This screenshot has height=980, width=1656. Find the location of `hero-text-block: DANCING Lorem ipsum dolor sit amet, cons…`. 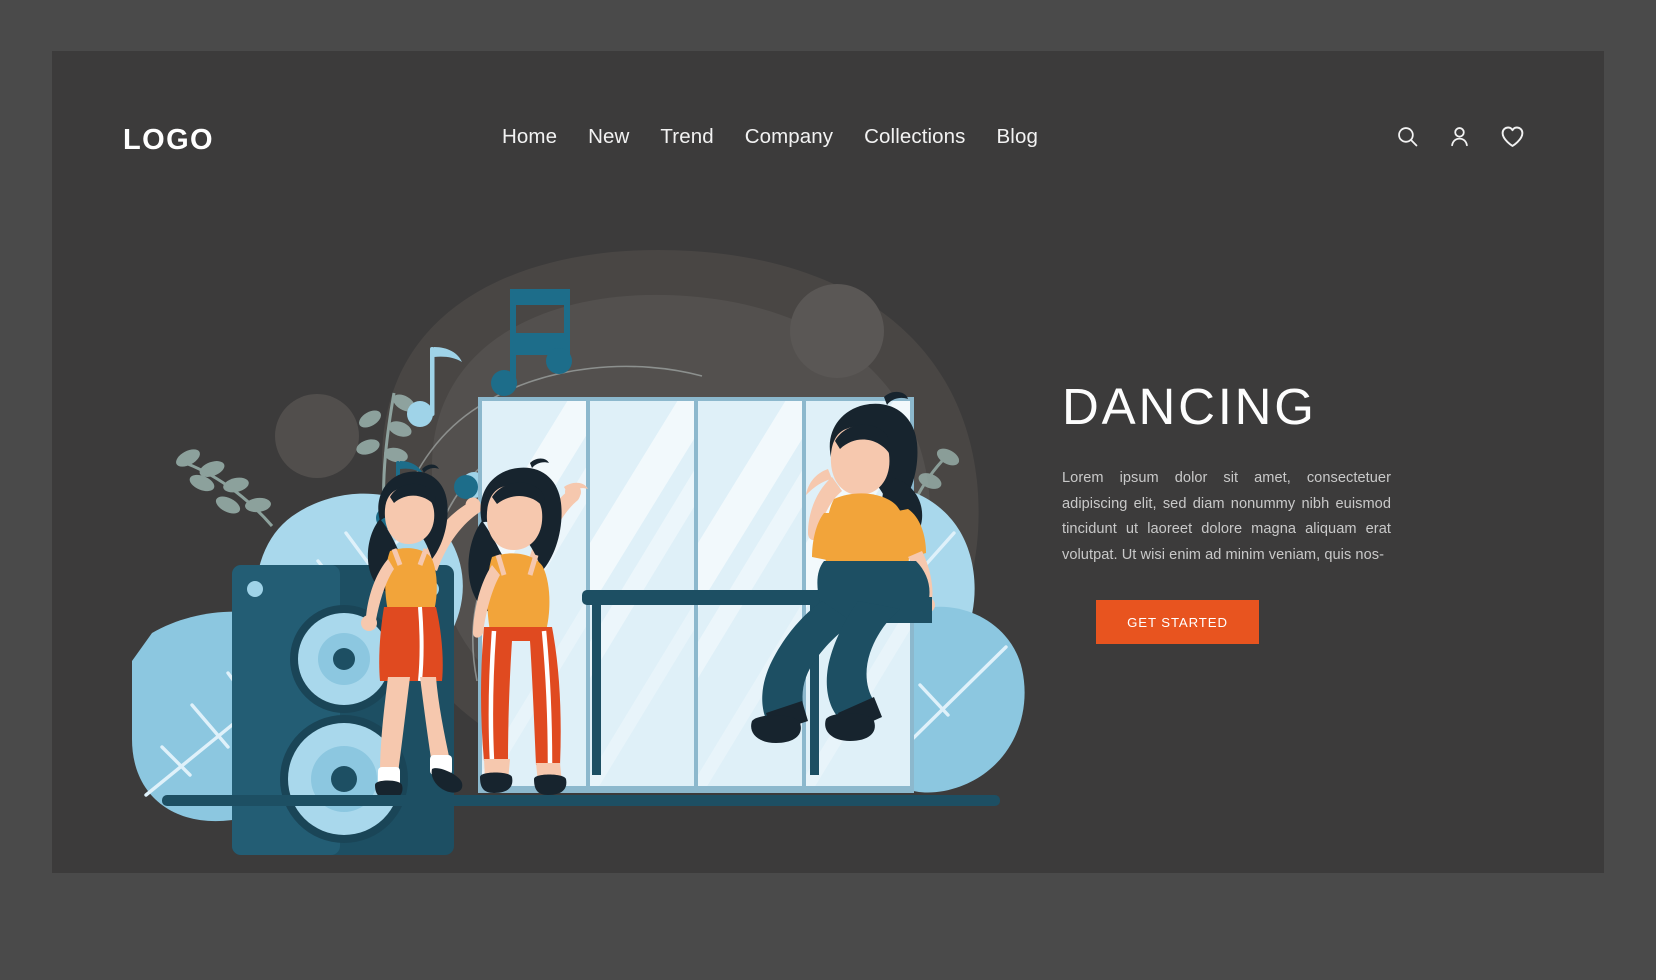

hero-text-block: DANCING Lorem ipsum dolor sit amet, cons… is located at coordinates (1257, 512).